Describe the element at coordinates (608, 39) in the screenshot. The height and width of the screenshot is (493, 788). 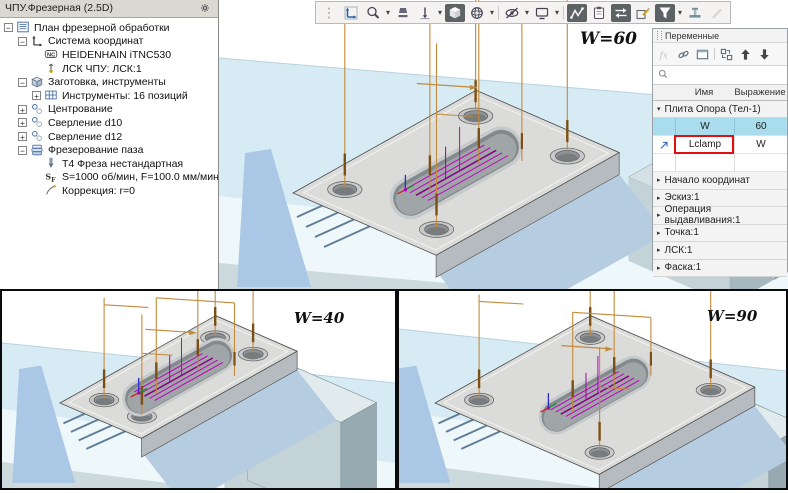
I see `main-view-label: W=60` at that location.